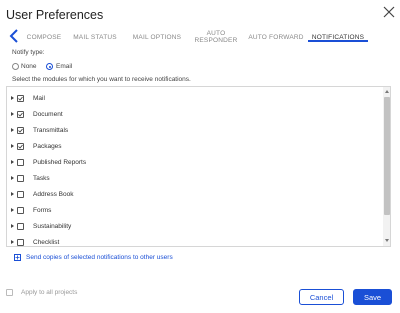 The image size is (400, 313). I want to click on dialog-title: User Preferences, so click(55, 15).